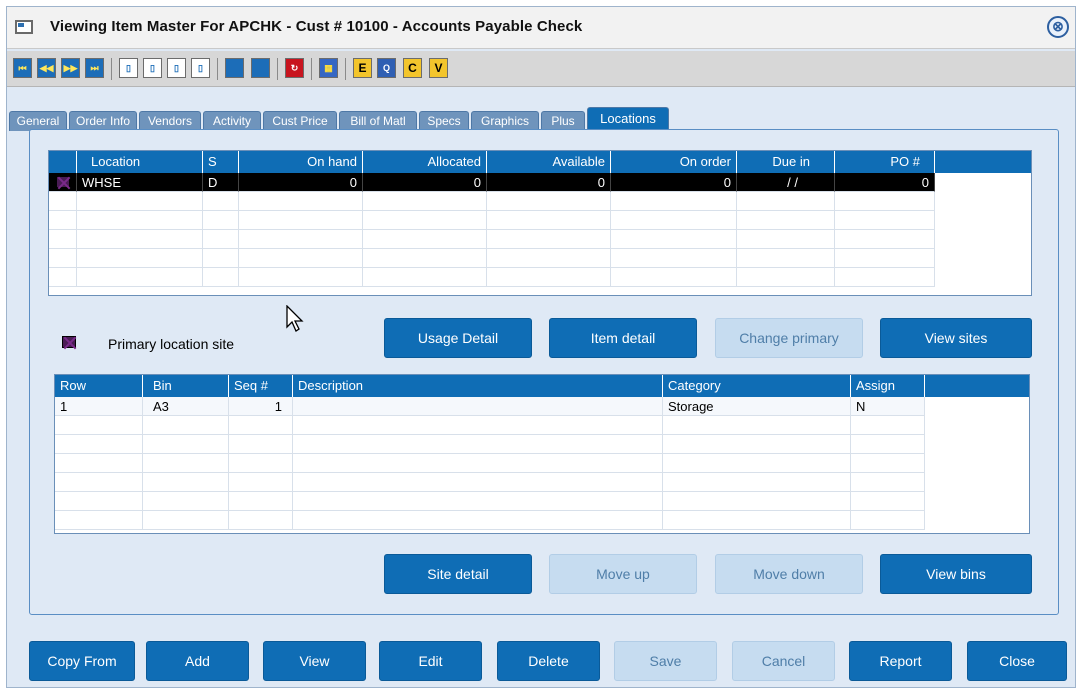 This screenshot has height=700, width=1084. I want to click on delete-document-icon: ▯, so click(200, 68).